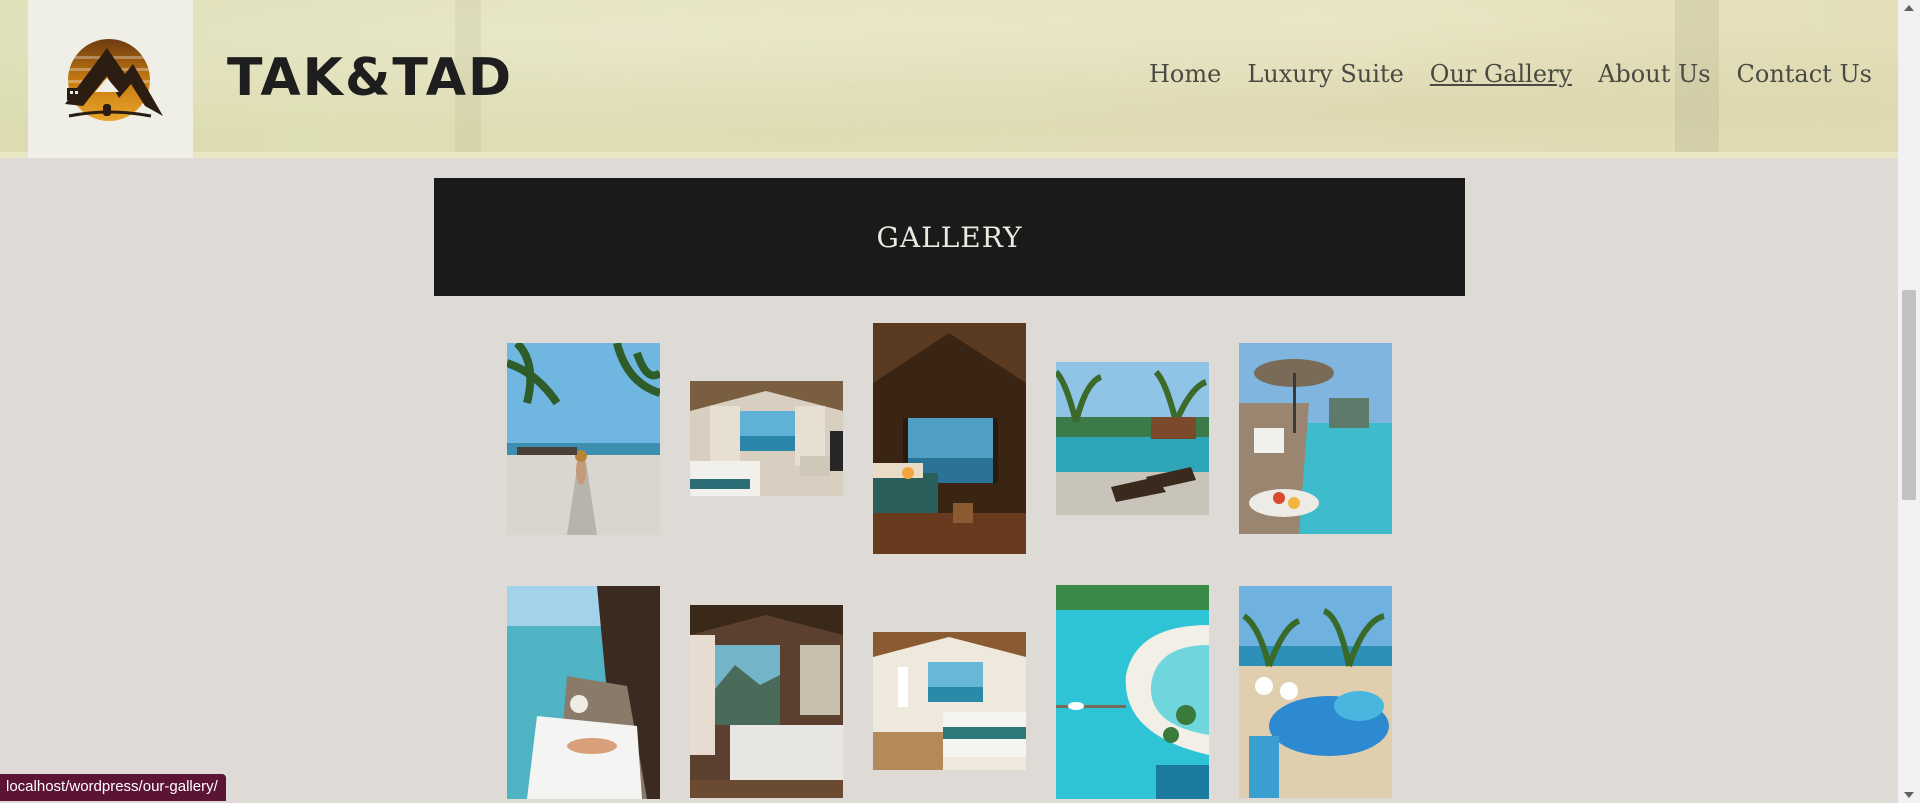 The height and width of the screenshot is (803, 1920). Describe the element at coordinates (1654, 74) in the screenshot. I see `nav-about-us: About Us` at that location.